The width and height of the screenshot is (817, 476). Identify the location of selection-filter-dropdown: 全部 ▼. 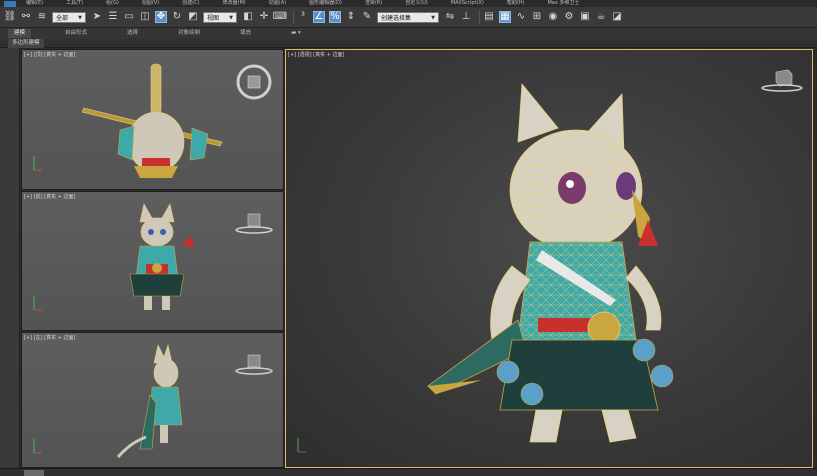
(69, 17).